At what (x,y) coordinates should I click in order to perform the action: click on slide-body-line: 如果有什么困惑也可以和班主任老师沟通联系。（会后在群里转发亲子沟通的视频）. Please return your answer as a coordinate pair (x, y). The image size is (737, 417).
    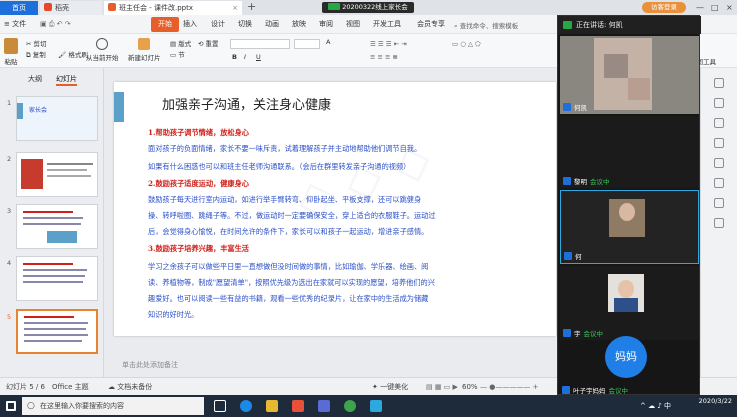
    Looking at the image, I should click on (279, 167).